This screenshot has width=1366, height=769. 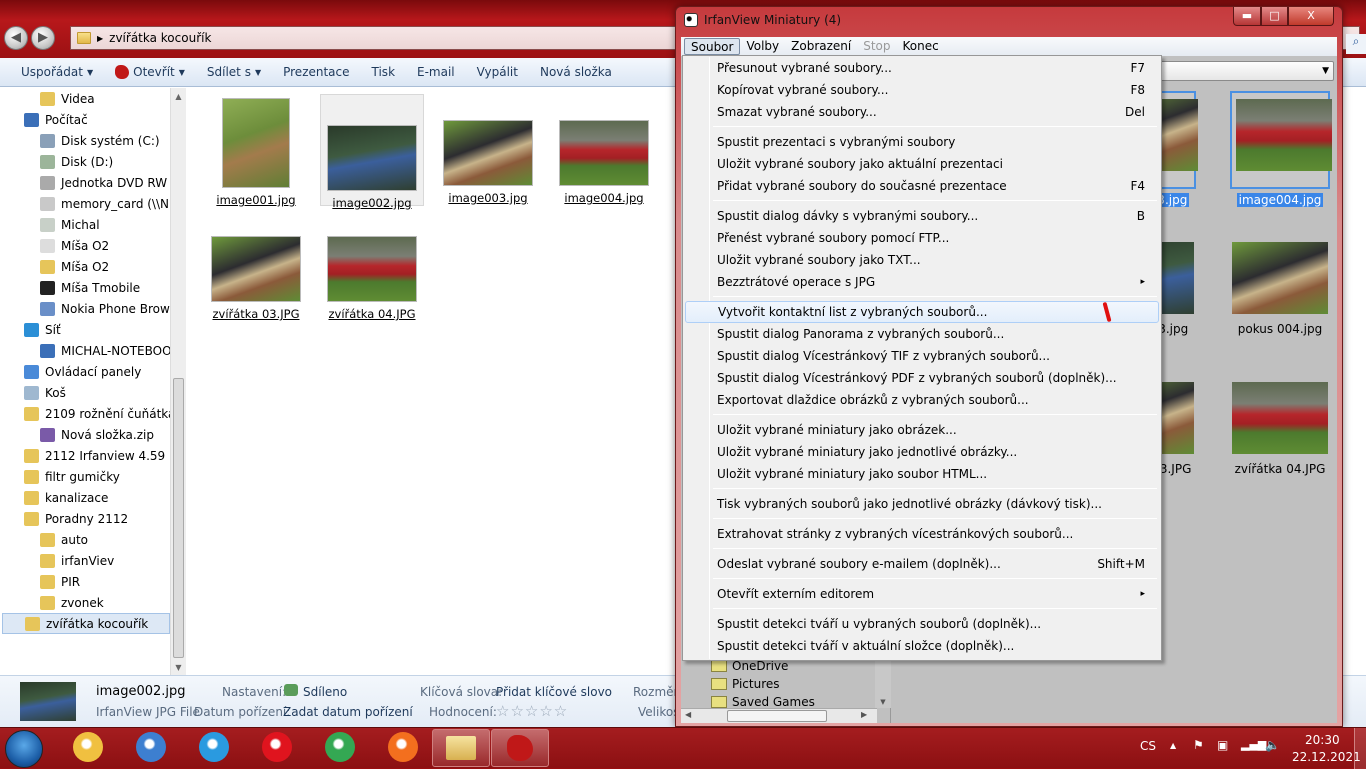 I want to click on internet-explorer-icon, so click(x=214, y=747).